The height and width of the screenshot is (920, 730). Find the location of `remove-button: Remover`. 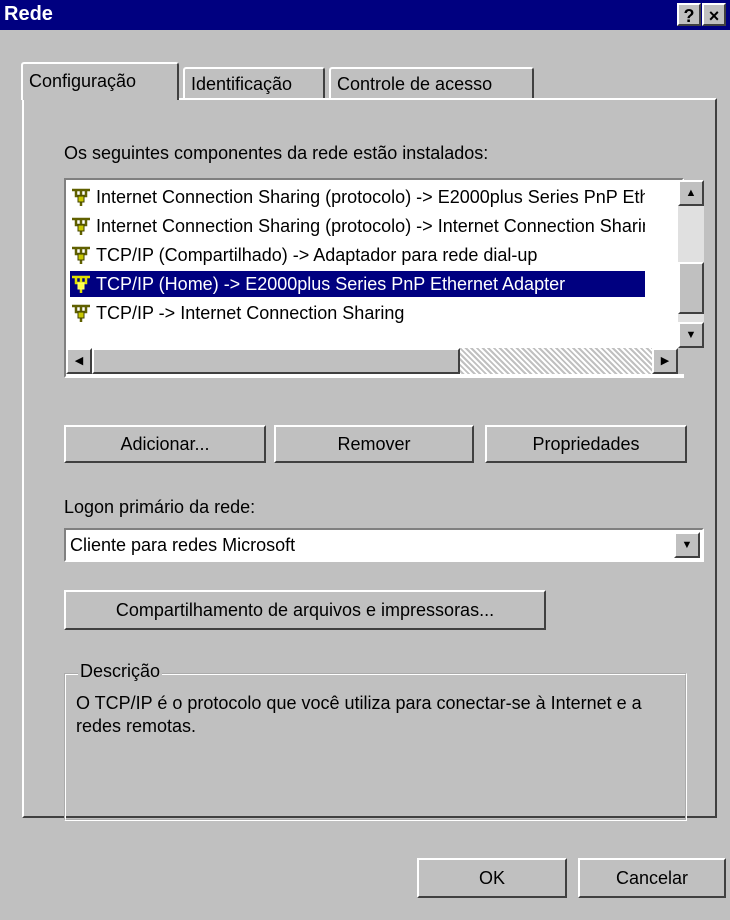

remove-button: Remover is located at coordinates (374, 444).